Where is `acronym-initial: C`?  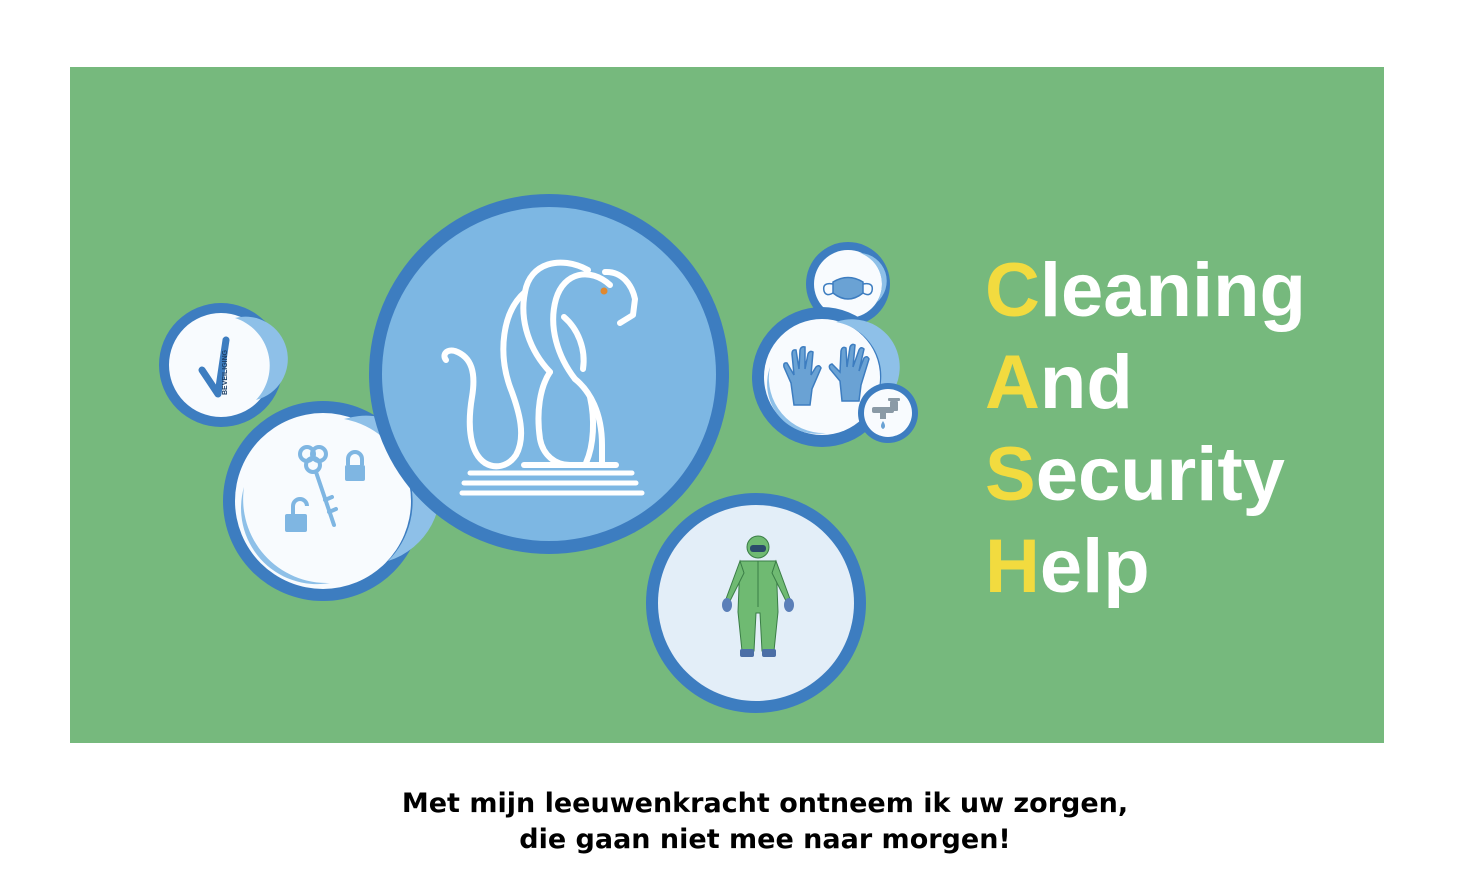
acronym-initial: C is located at coordinates (1012, 290).